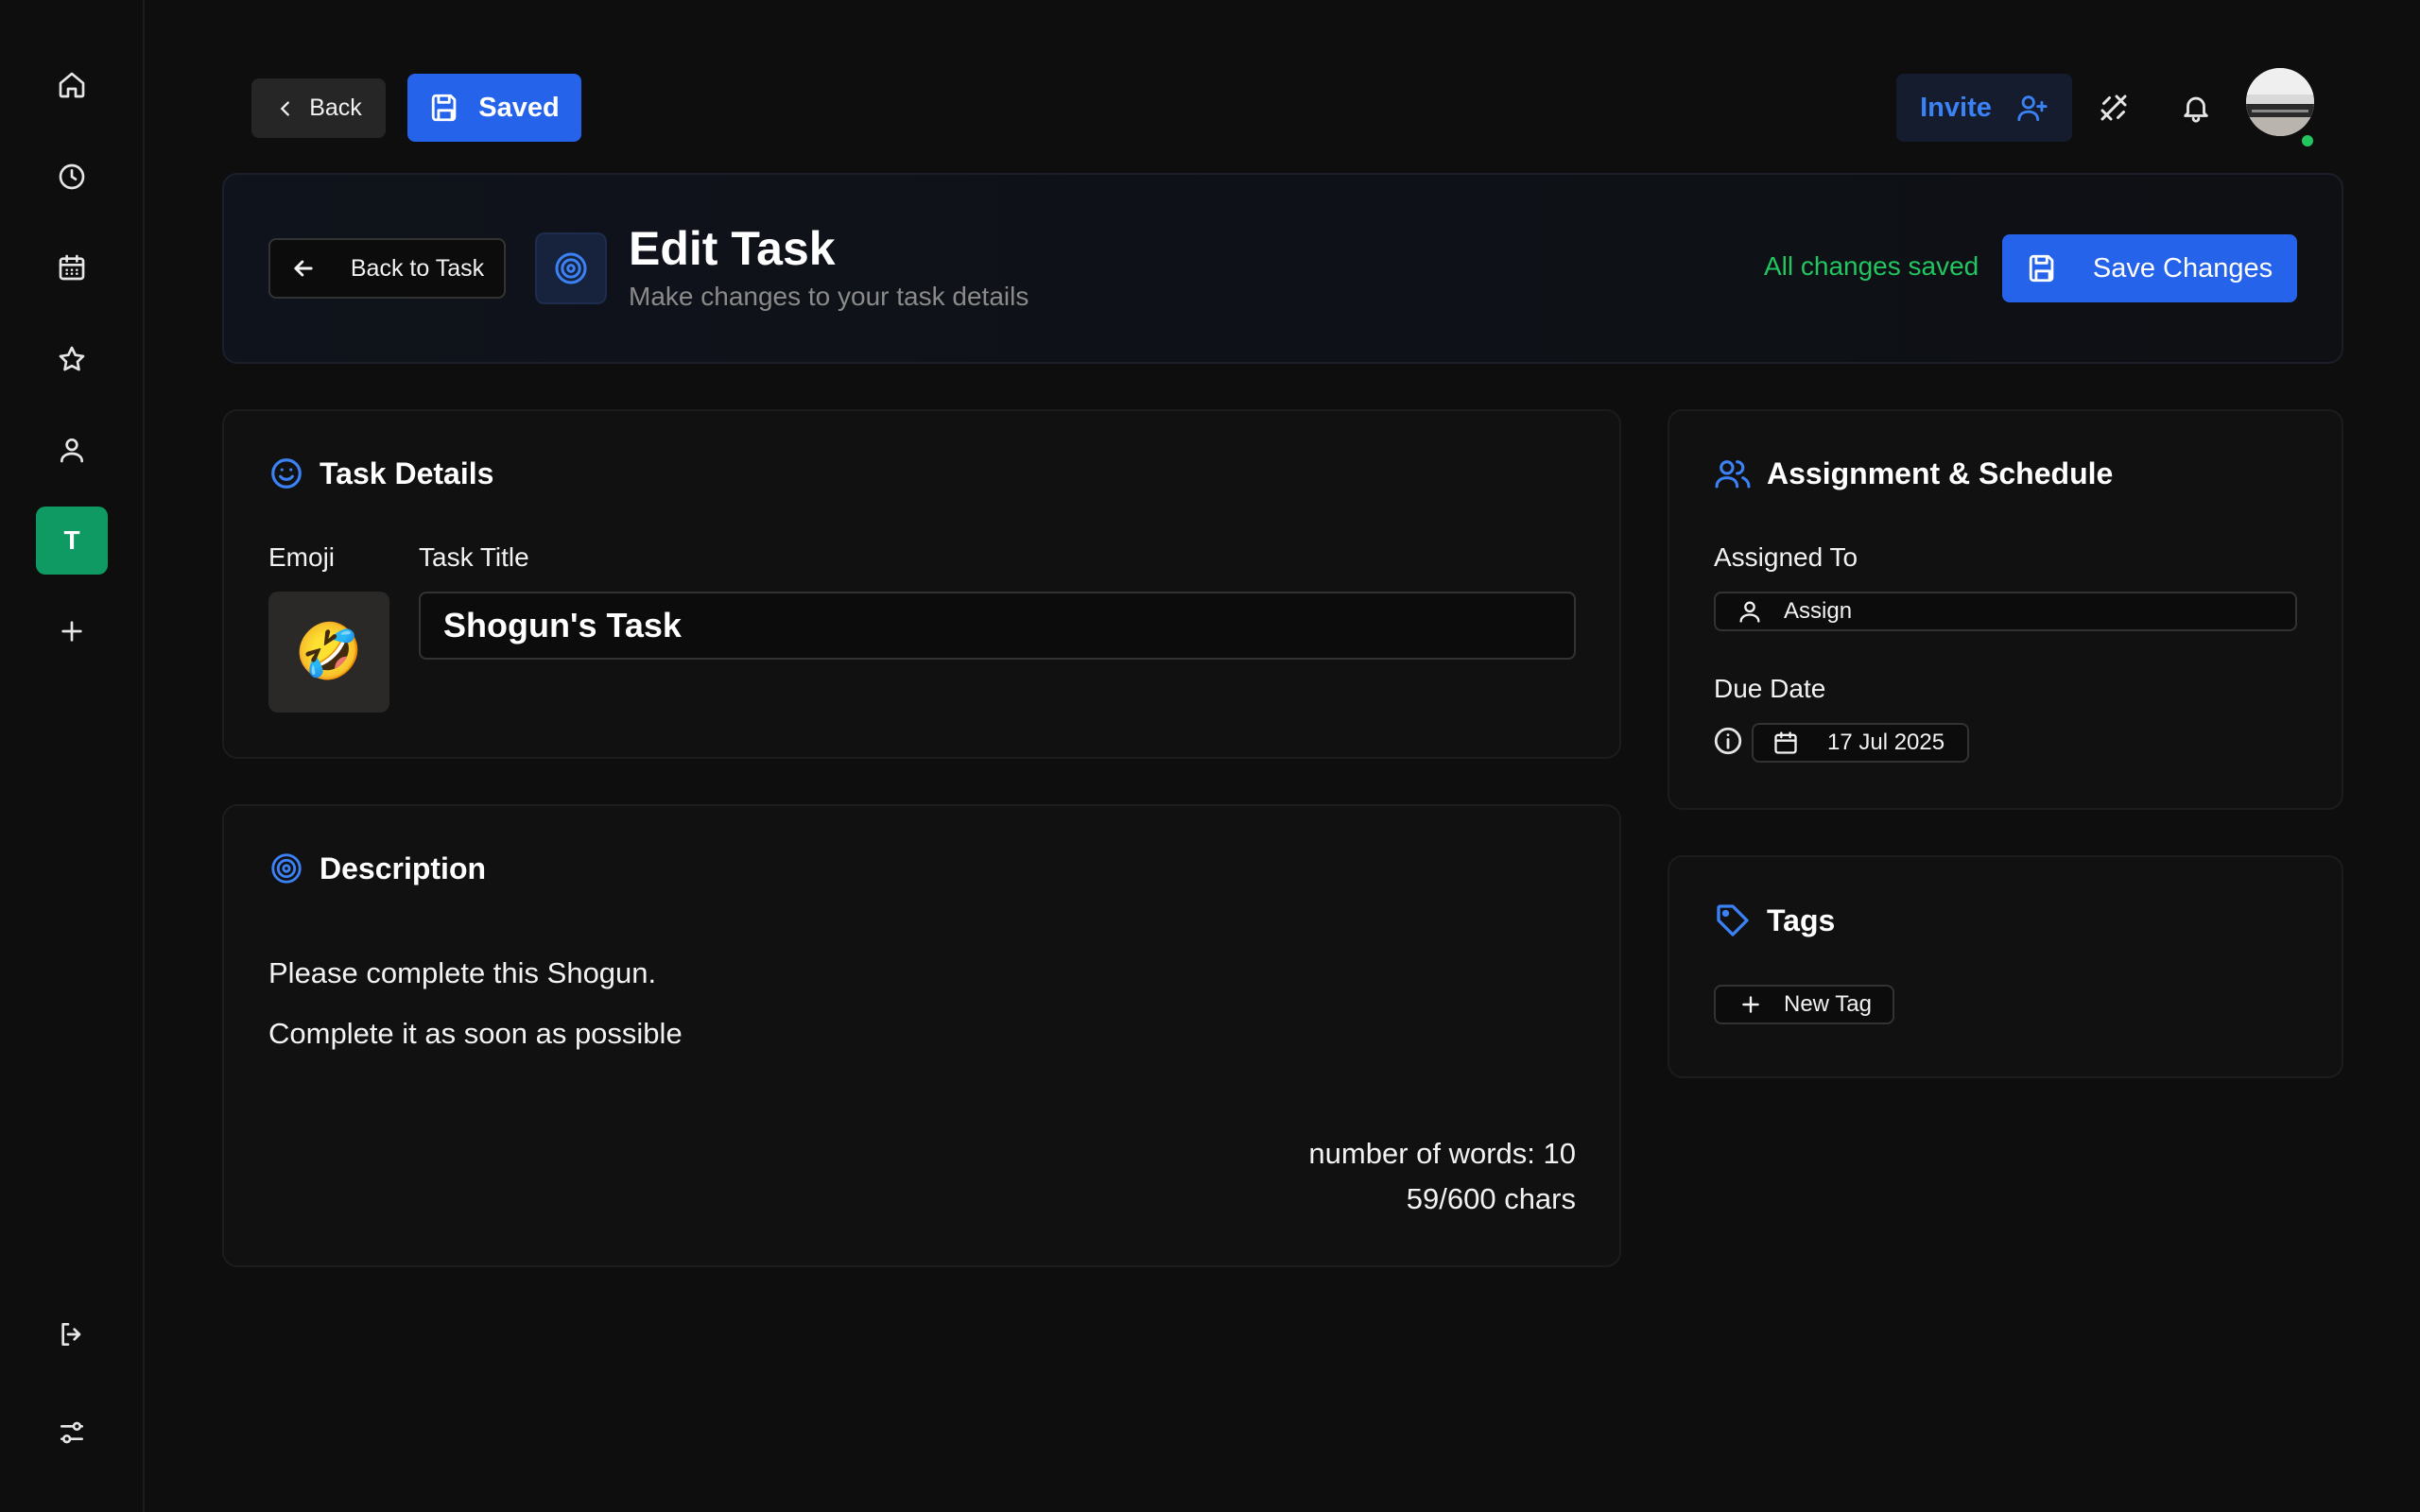 This screenshot has width=2420, height=1512. What do you see at coordinates (1828, 1004) in the screenshot?
I see `new-tag-label: New Tag` at bounding box center [1828, 1004].